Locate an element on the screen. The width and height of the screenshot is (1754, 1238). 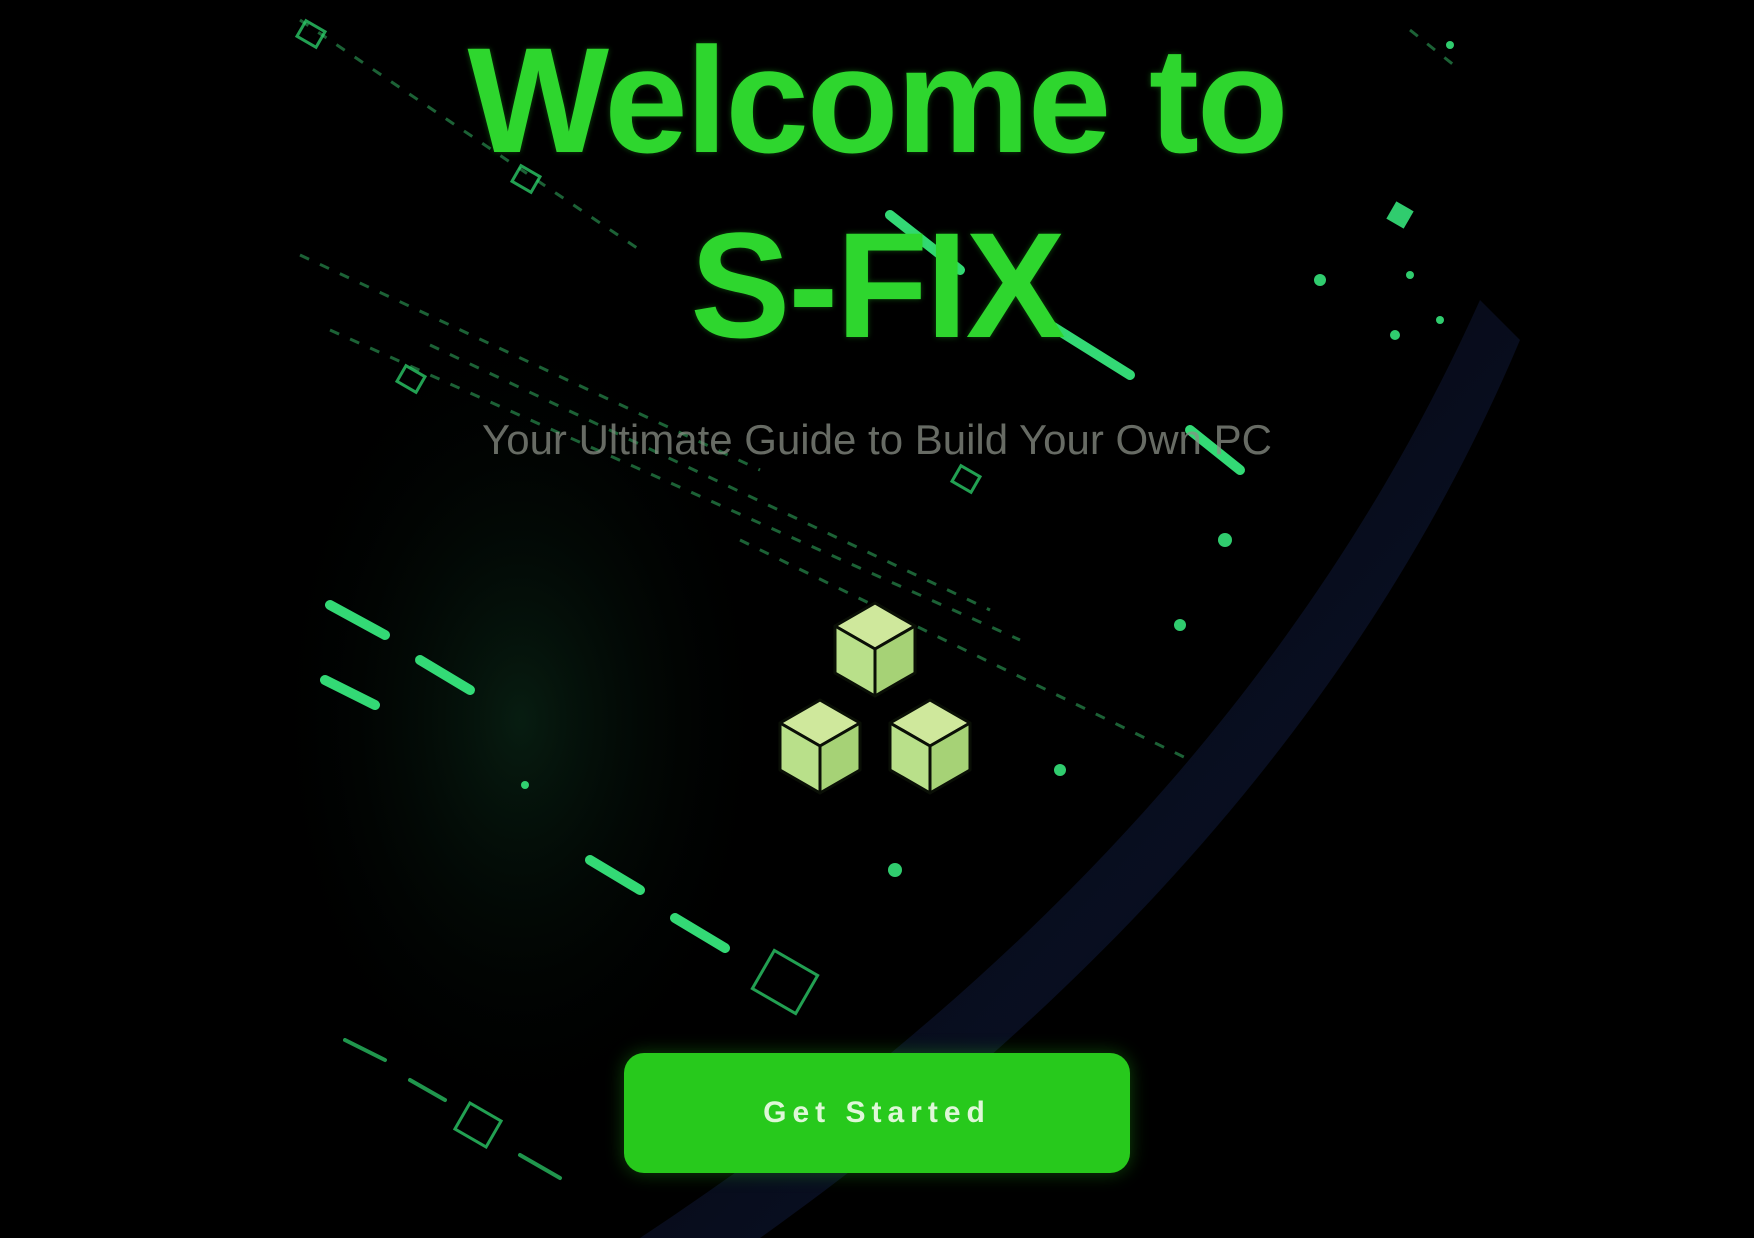
tagline: Your Ultimate Guide to Build Your Own PC is located at coordinates (877, 439).